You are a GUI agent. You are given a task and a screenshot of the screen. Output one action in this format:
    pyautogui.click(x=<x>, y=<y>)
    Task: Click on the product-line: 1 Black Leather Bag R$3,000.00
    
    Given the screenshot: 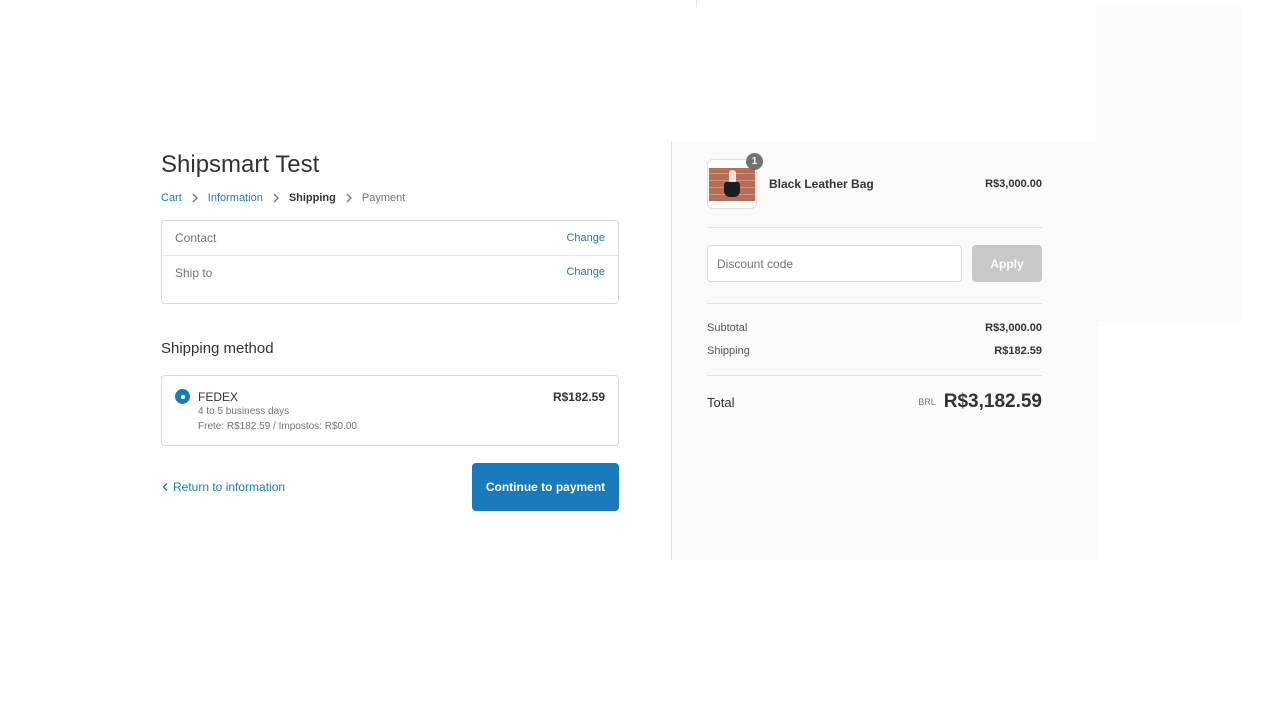 What is the action you would take?
    pyautogui.click(x=874, y=181)
    